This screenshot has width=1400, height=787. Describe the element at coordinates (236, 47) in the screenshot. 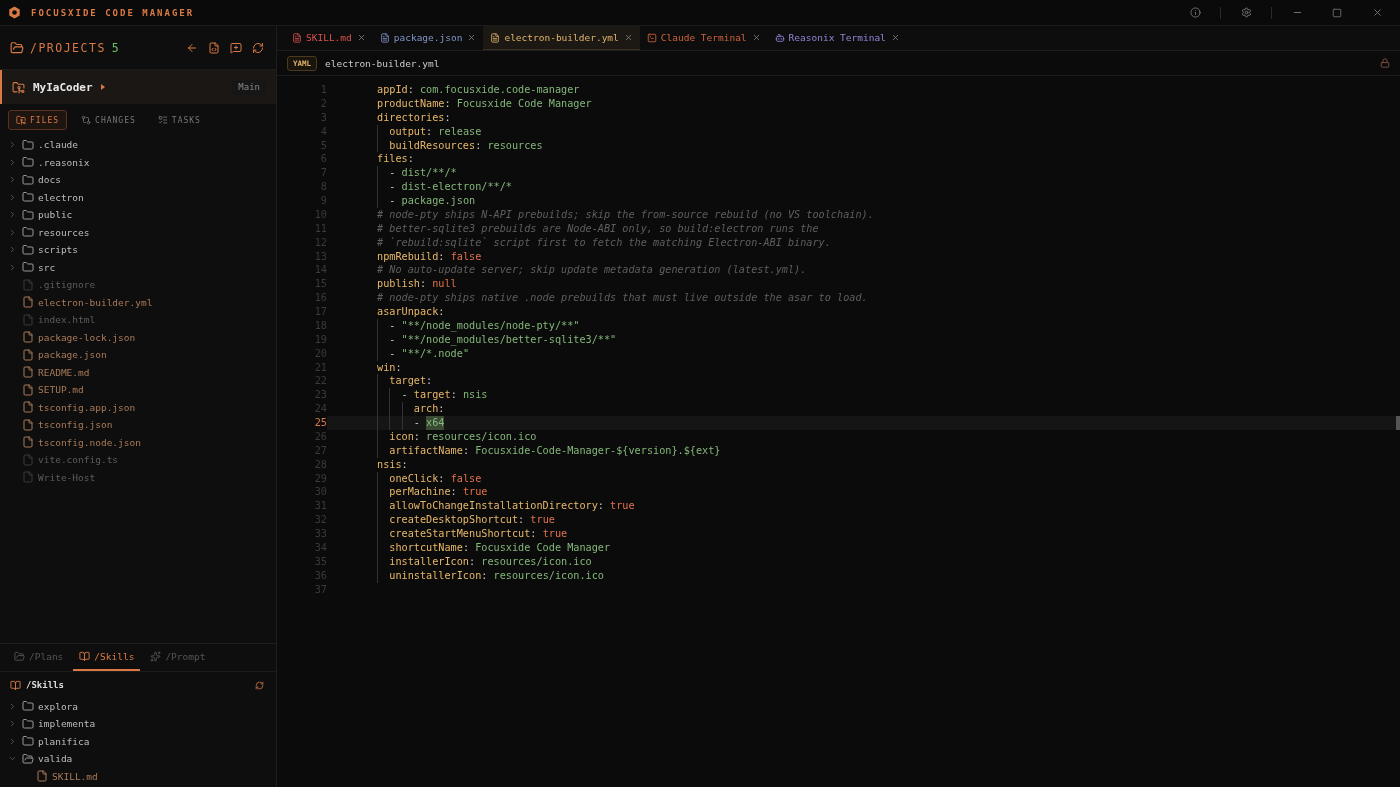

I see `chat-plus-icon` at that location.